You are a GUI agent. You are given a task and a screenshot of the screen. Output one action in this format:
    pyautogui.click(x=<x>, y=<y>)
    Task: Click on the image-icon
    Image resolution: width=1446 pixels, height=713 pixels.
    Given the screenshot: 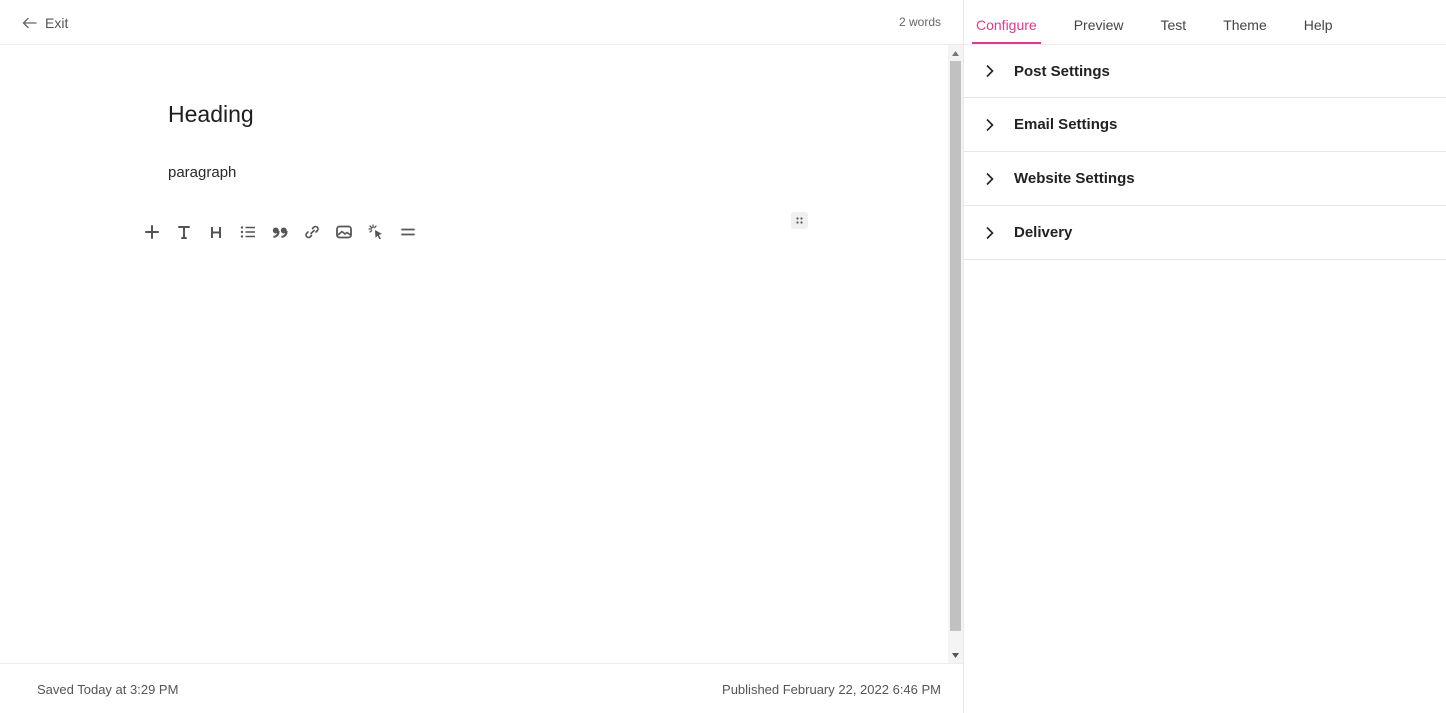 What is the action you would take?
    pyautogui.click(x=344, y=232)
    